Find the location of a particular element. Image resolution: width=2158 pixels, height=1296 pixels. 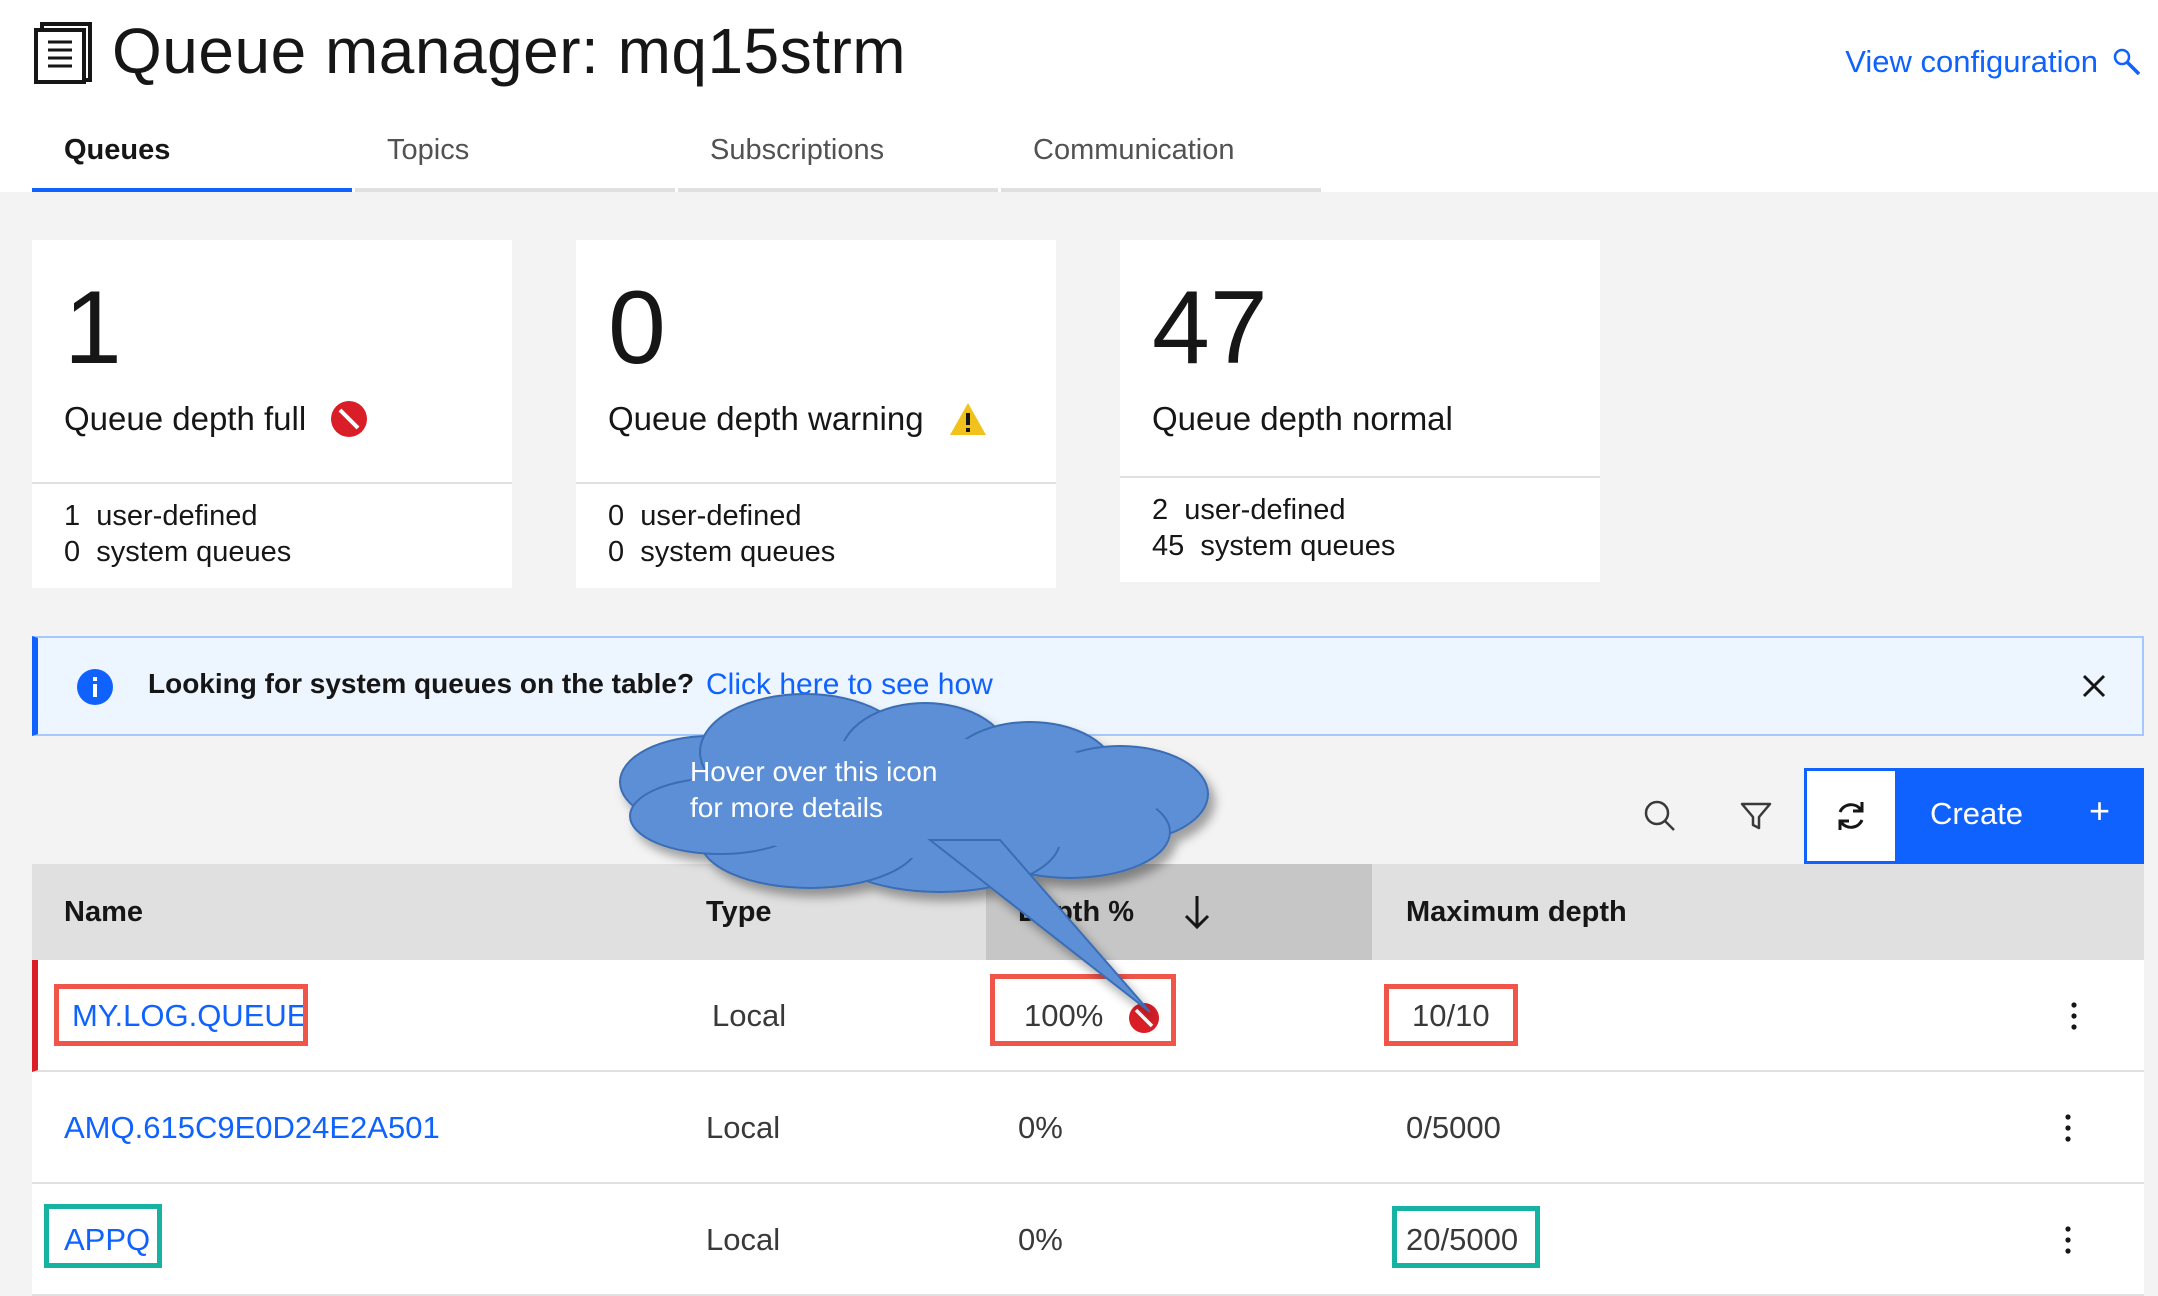

column-header-max-depth: Maximum depth is located at coordinates (1516, 912).